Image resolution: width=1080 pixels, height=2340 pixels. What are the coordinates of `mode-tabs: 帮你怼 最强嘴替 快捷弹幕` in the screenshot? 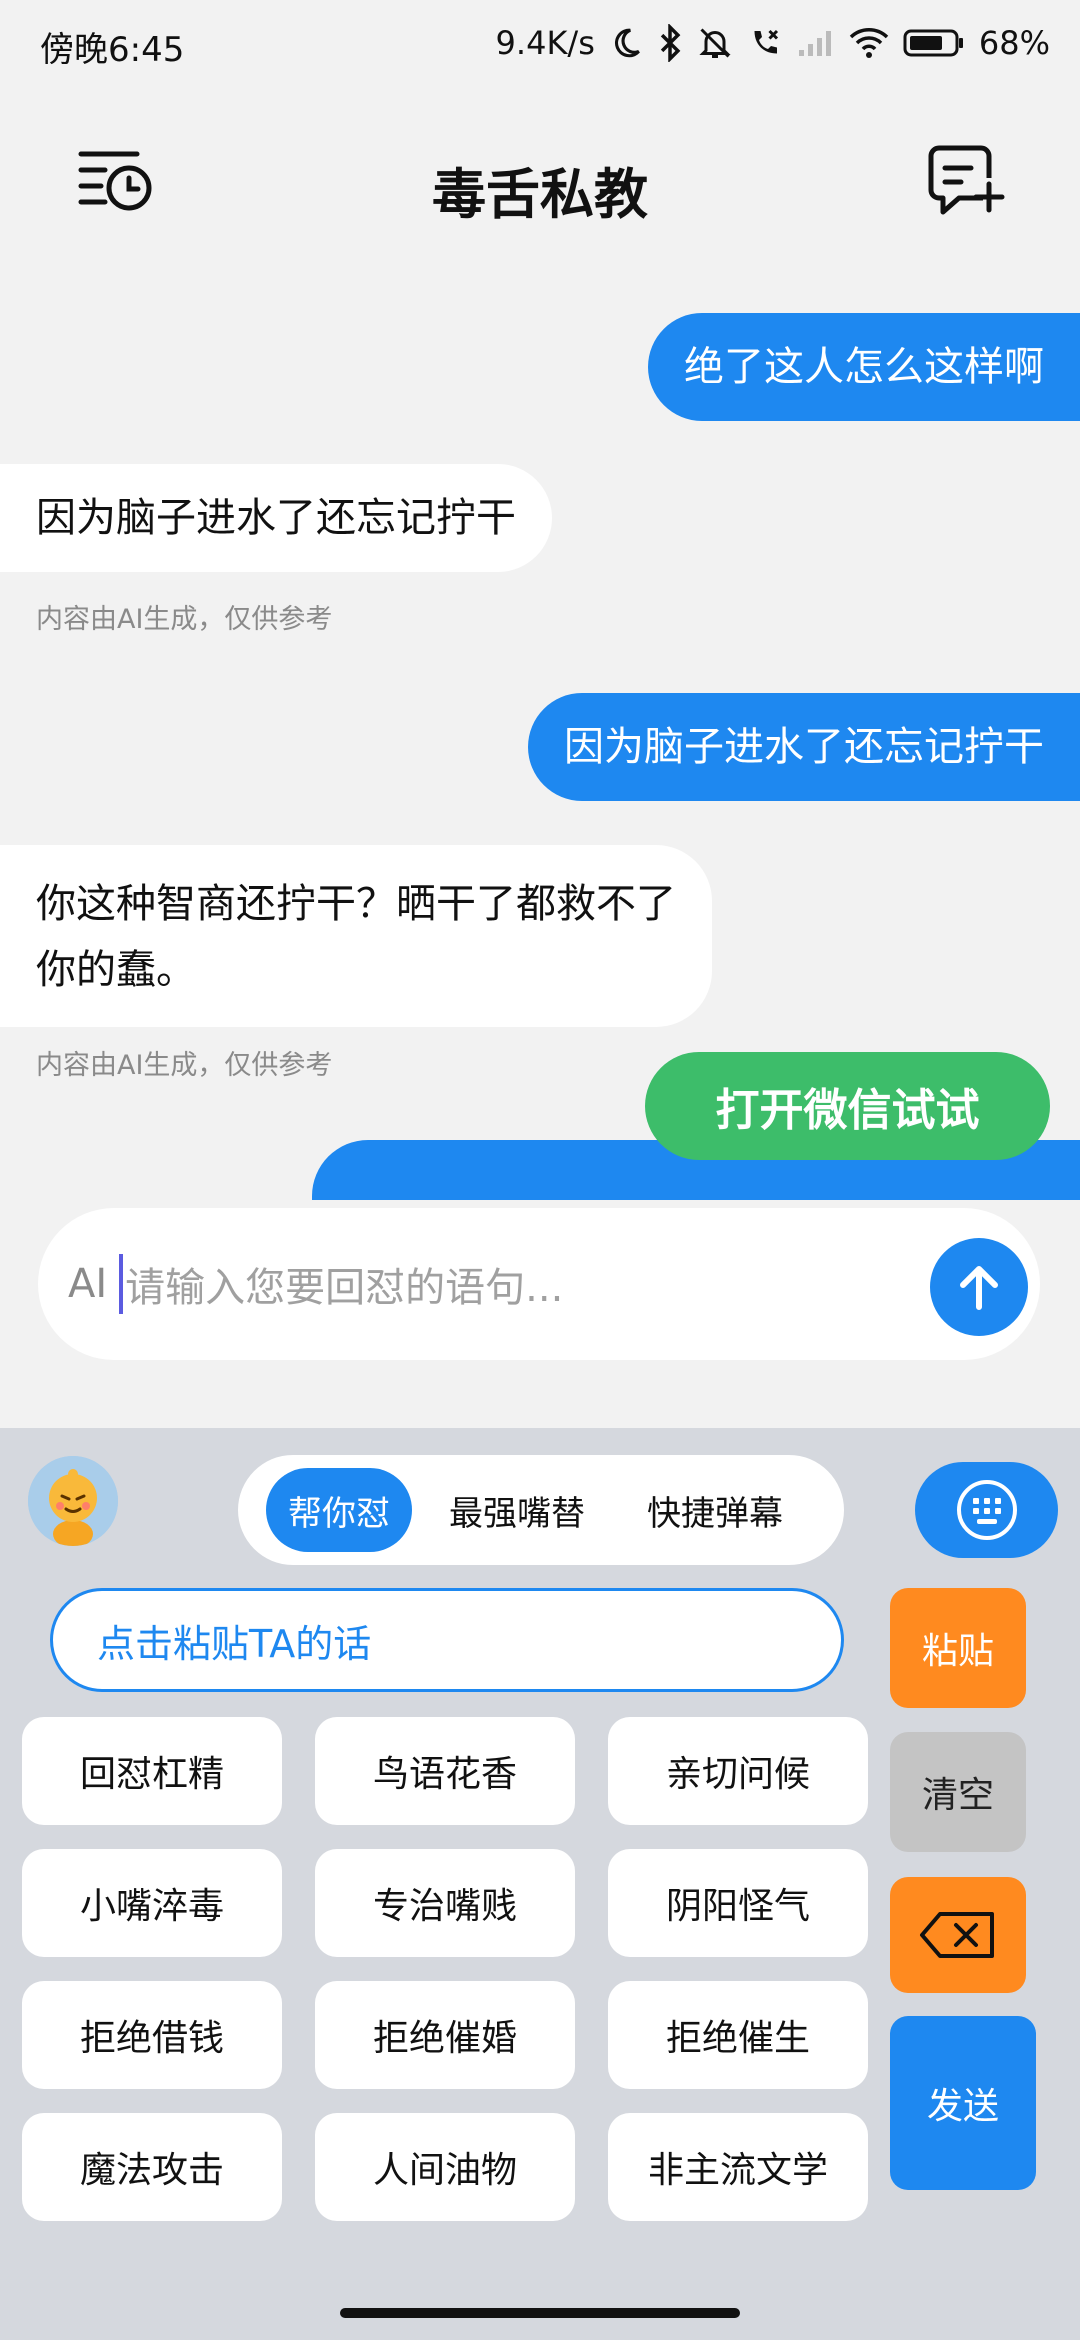 It's located at (541, 1510).